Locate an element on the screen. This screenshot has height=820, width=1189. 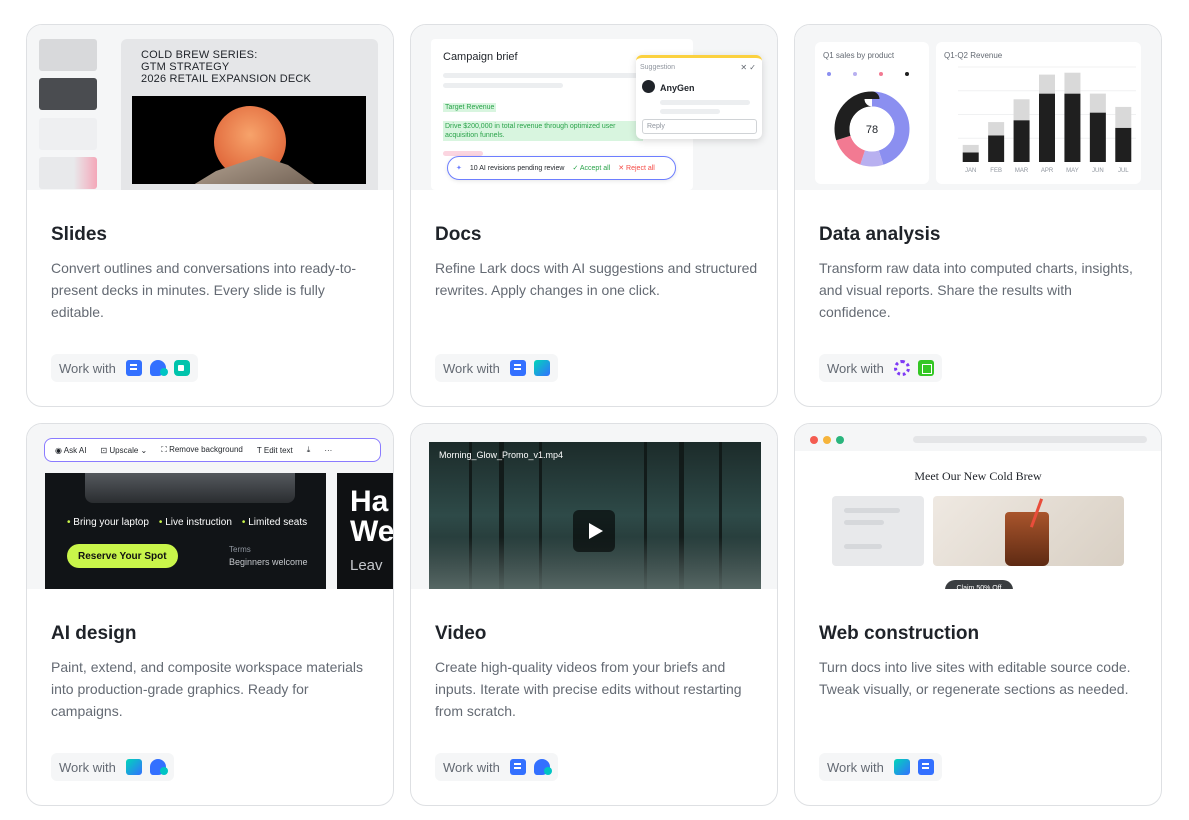
download-icon: ⤓ is located at coordinates (309, 450).